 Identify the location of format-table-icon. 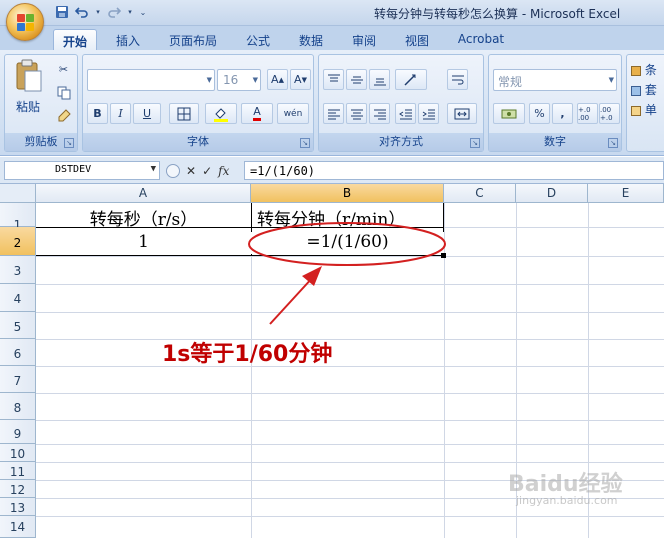
(636, 90).